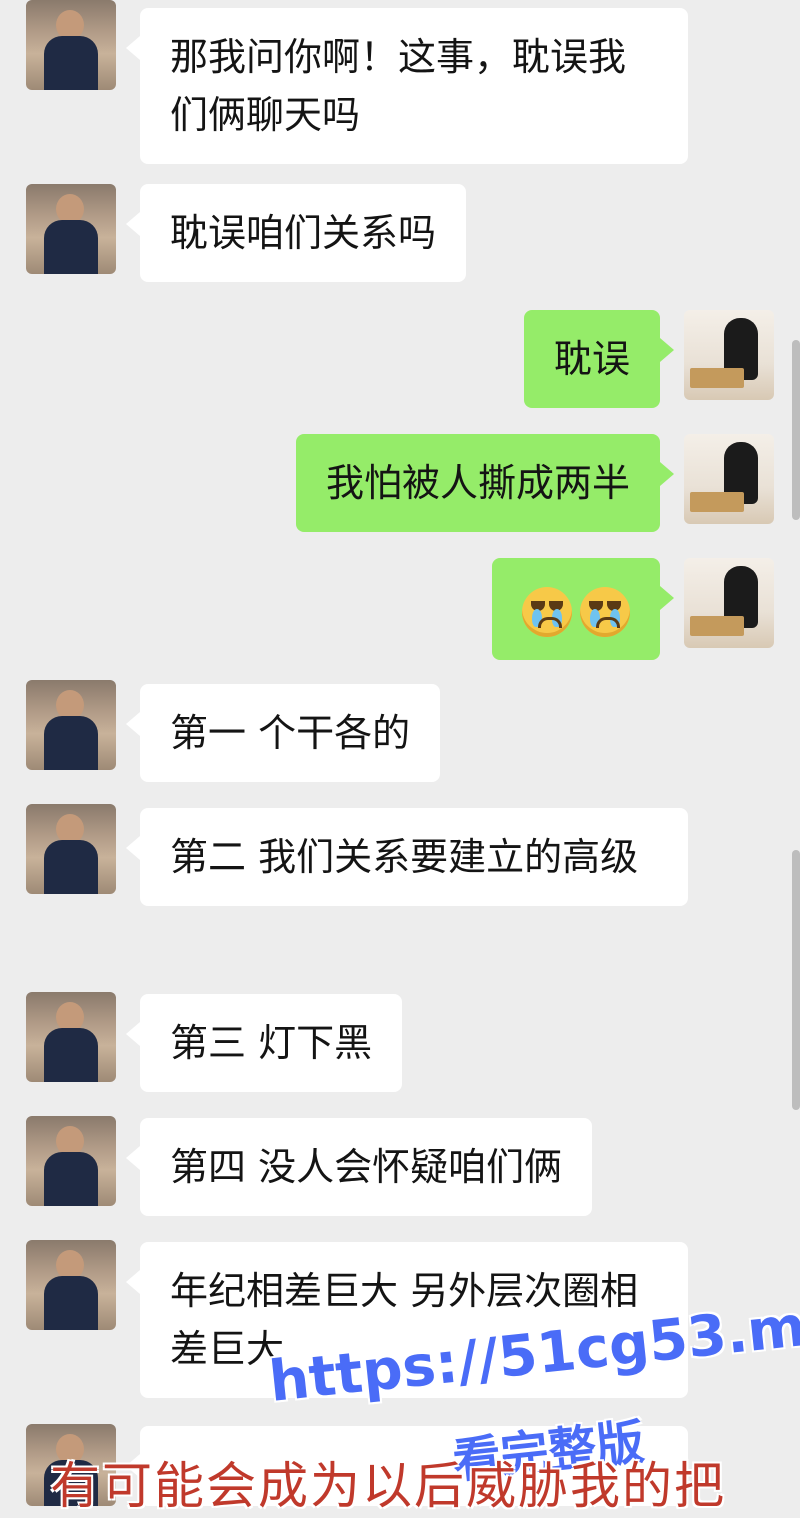 The height and width of the screenshot is (1518, 800). What do you see at coordinates (359, 1167) in the screenshot?
I see `message-bubble: 第四 没人会怀疑咱们俩` at bounding box center [359, 1167].